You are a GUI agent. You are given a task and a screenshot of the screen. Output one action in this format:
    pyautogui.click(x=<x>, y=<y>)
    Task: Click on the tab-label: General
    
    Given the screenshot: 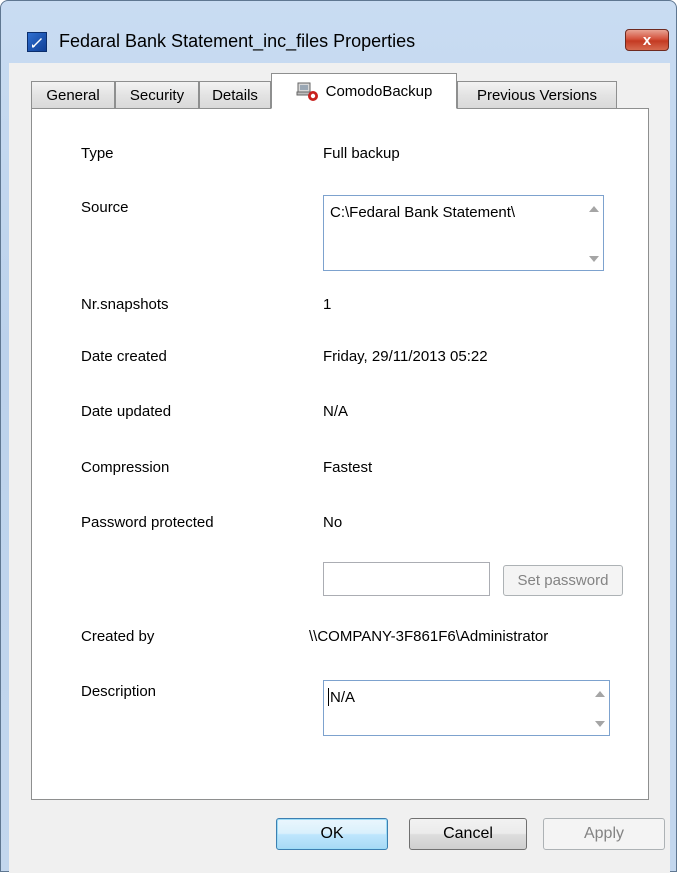 What is the action you would take?
    pyautogui.click(x=73, y=95)
    